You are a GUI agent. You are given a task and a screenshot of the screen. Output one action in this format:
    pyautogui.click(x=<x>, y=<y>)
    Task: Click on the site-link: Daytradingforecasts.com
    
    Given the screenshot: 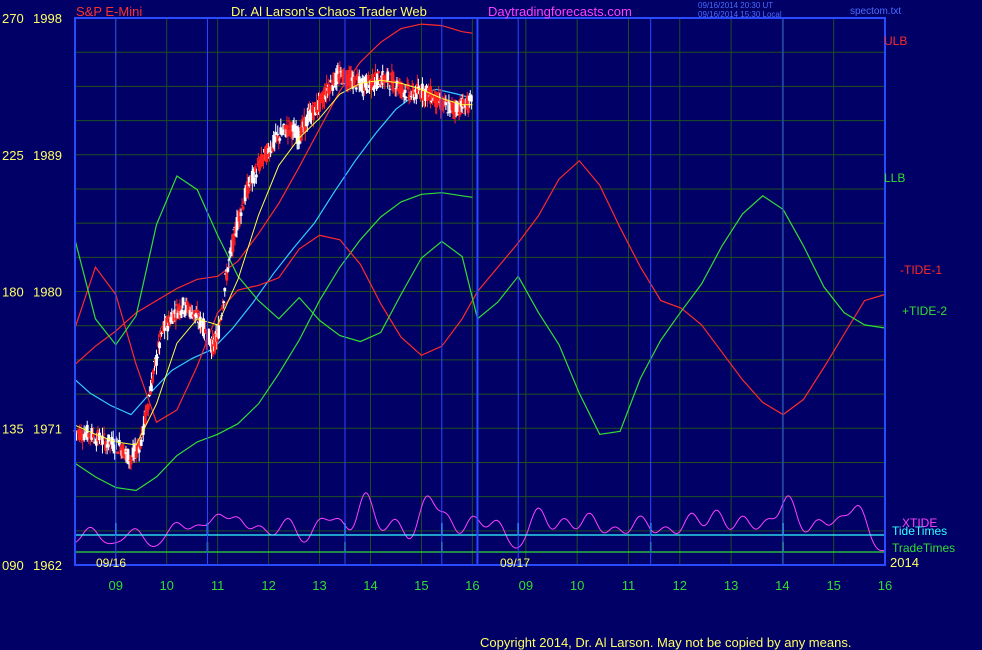 What is the action you would take?
    pyautogui.click(x=560, y=11)
    